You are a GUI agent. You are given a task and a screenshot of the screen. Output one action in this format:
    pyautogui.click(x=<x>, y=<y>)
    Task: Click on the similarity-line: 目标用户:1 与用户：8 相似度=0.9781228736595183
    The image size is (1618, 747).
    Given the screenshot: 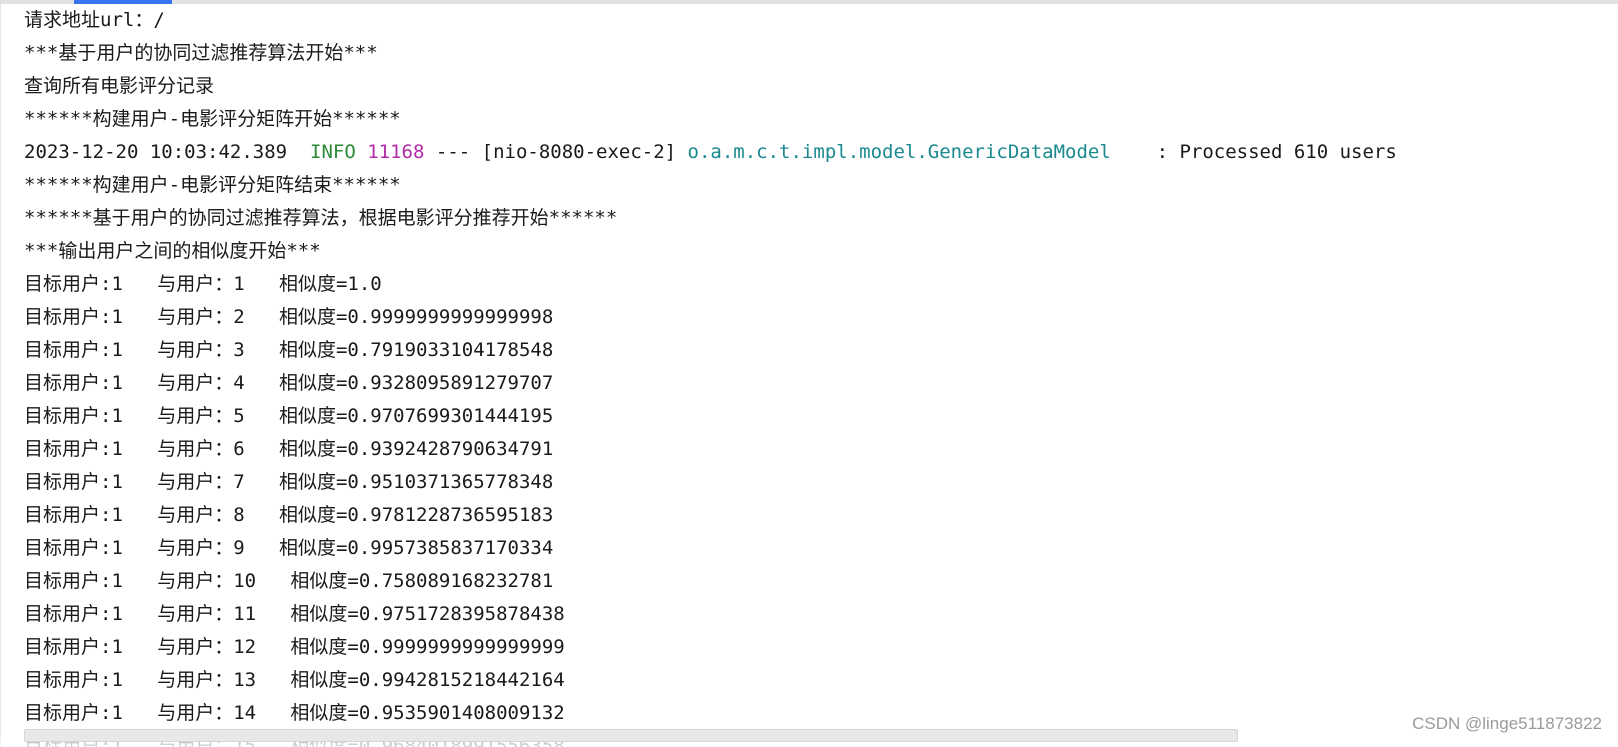 What is the action you would take?
    pyautogui.click(x=289, y=515)
    